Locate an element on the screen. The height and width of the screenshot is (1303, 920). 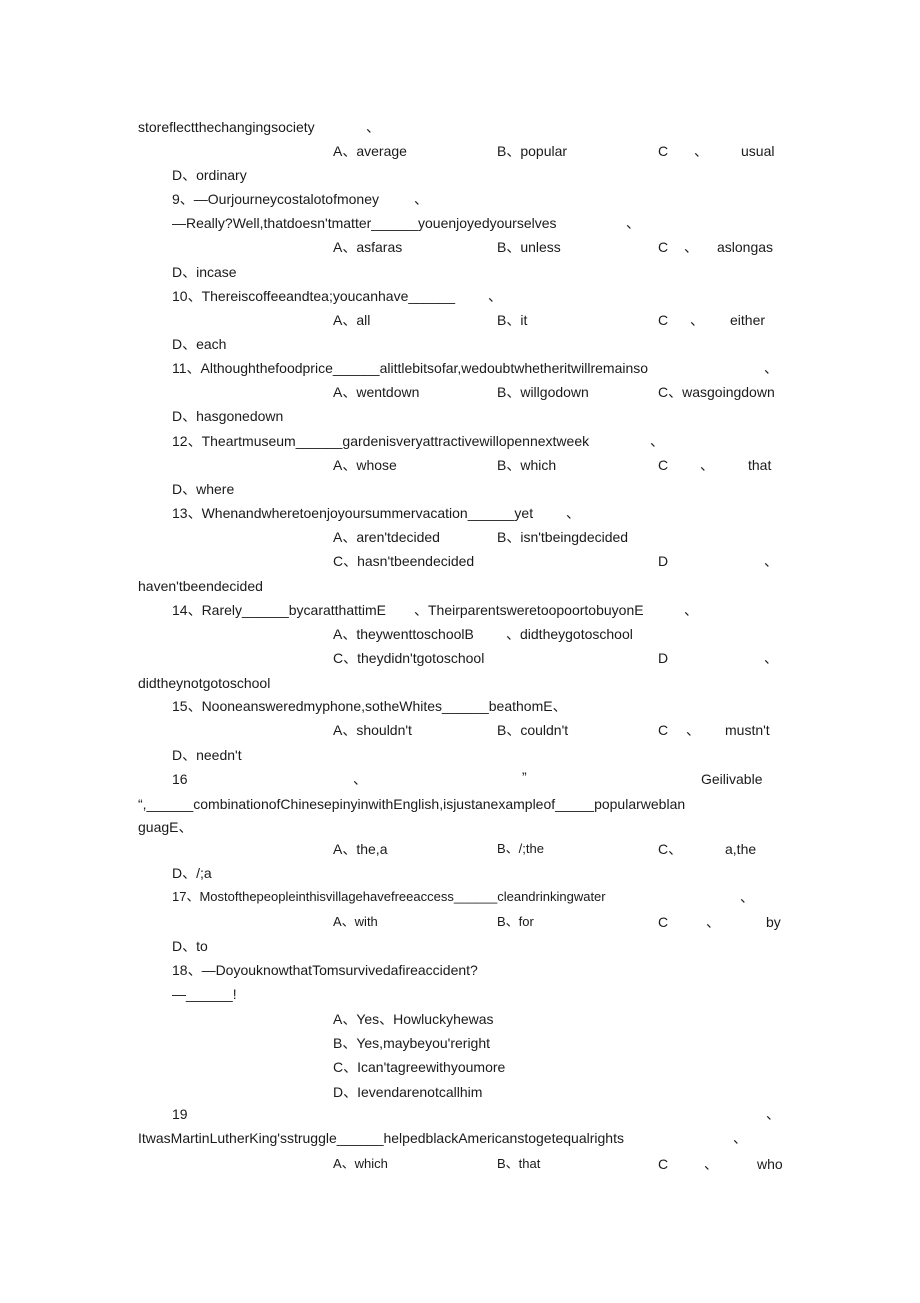
question-14-option-a: A、theywenttoschoolB is located at coordinates (403, 634).